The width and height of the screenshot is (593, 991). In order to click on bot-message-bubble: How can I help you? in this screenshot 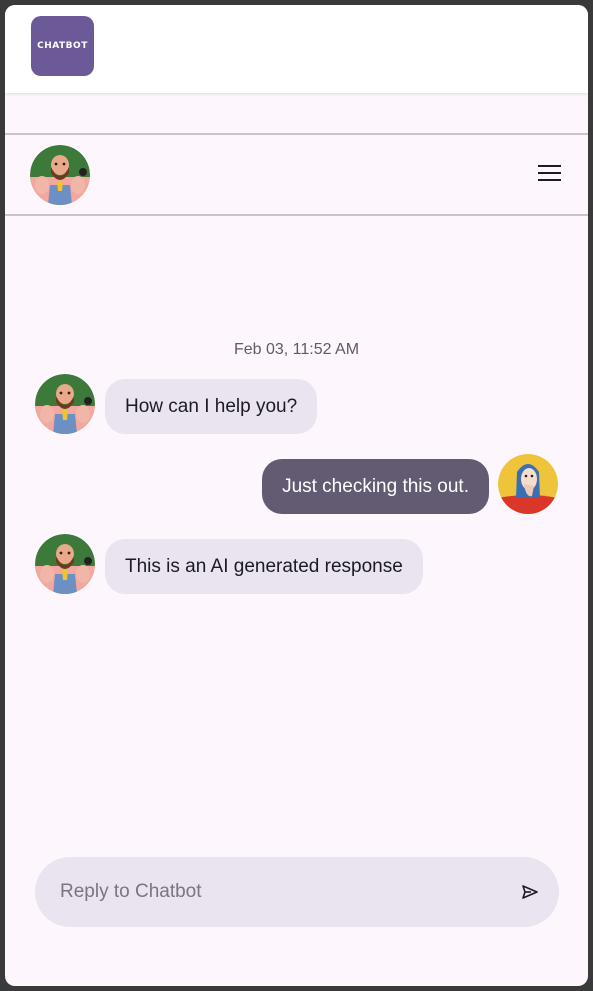, I will do `click(211, 406)`.